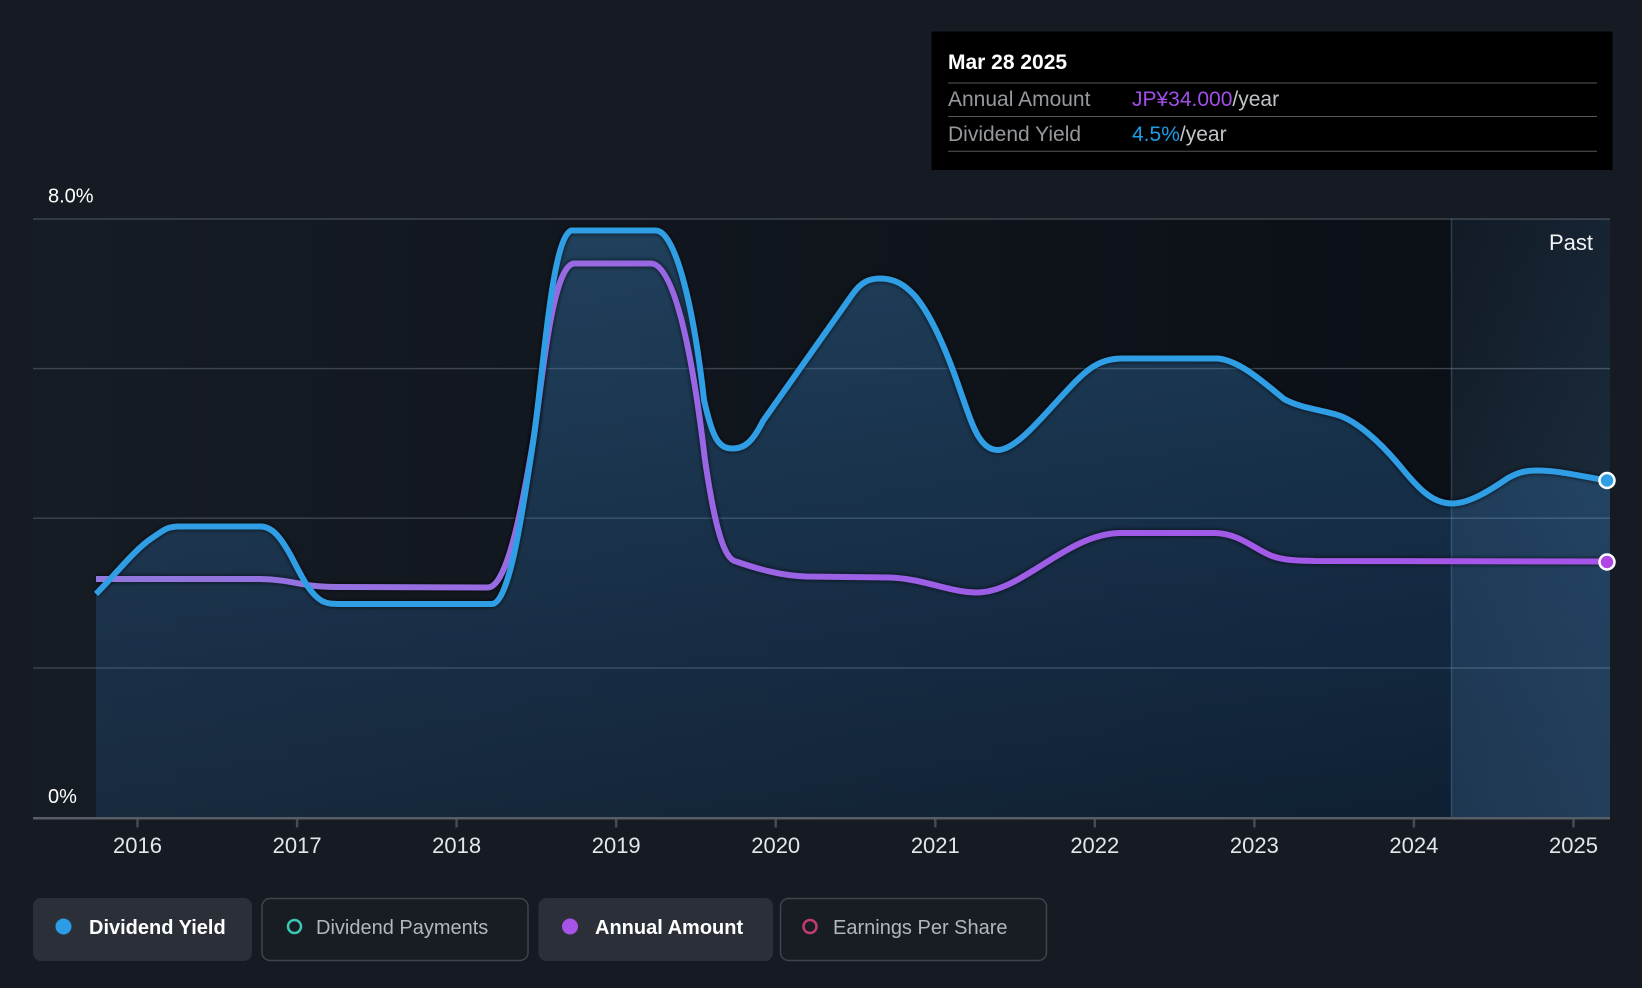 This screenshot has height=988, width=1642. Describe the element at coordinates (775, 845) in the screenshot. I see `svg-text: 2020` at that location.